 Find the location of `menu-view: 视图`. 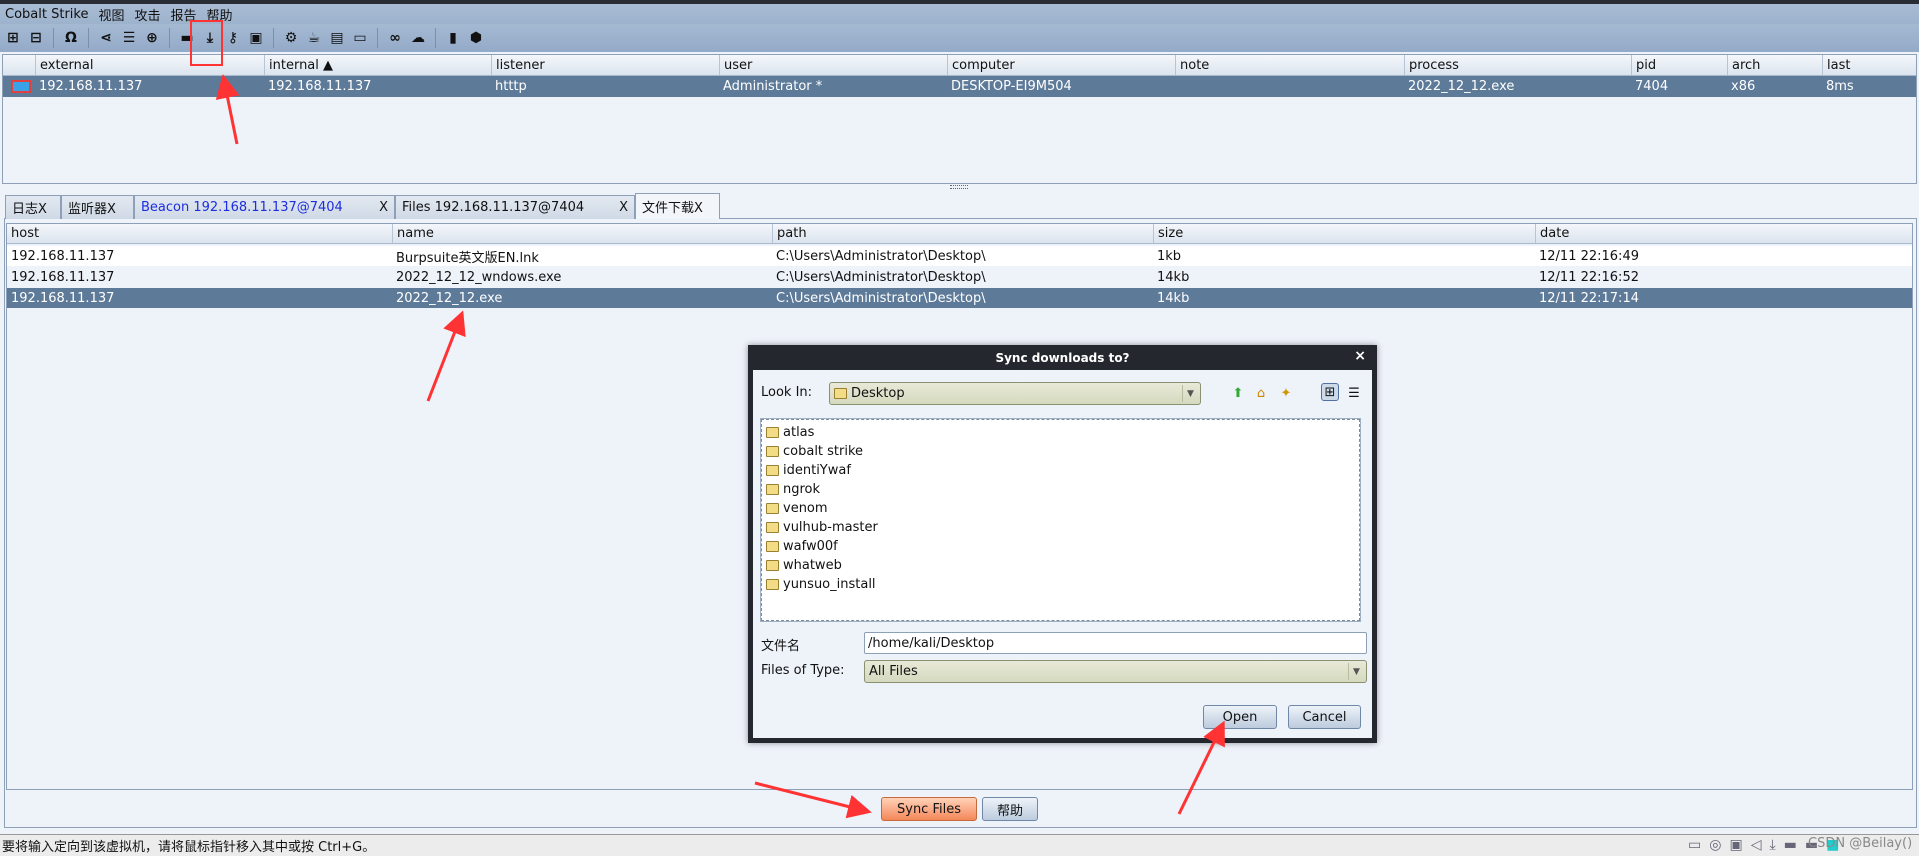

menu-view: 视图 is located at coordinates (111, 14).